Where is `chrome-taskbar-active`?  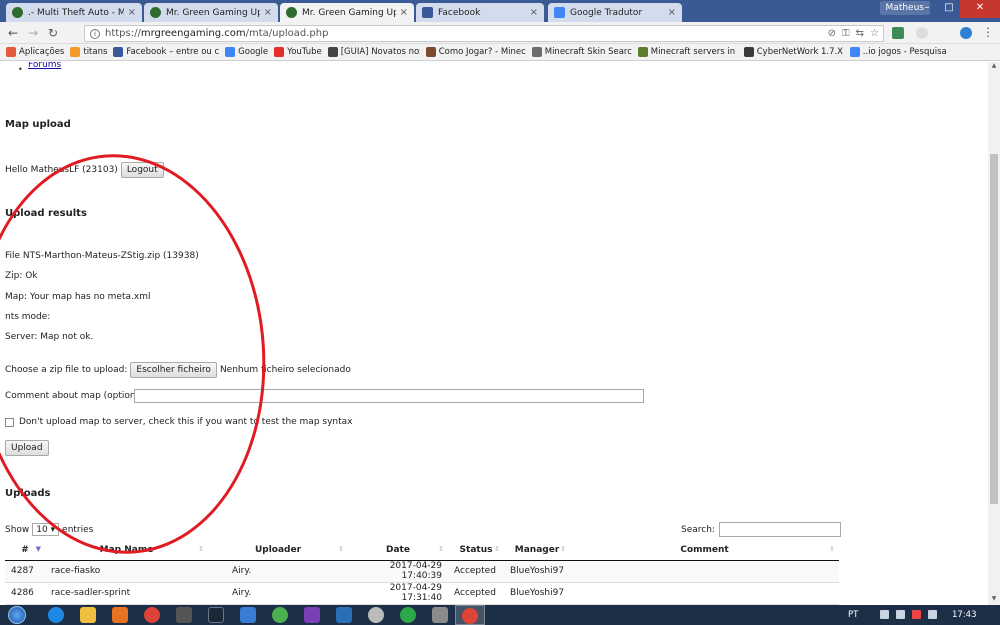 chrome-taskbar-active is located at coordinates (470, 615).